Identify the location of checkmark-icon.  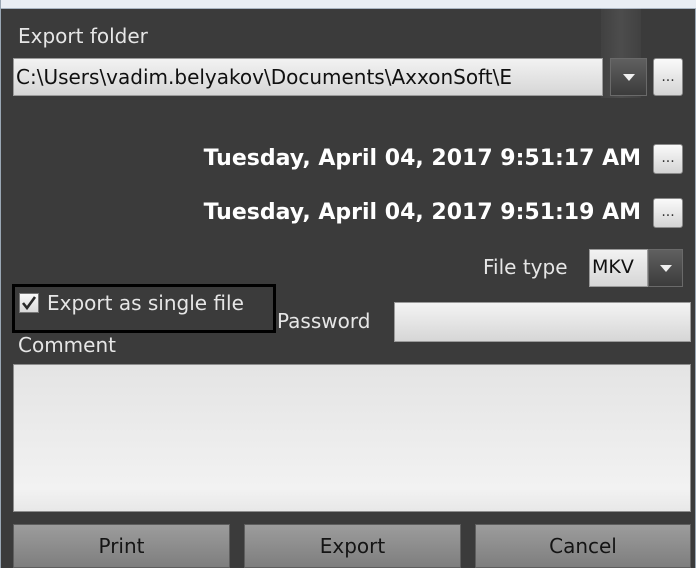
(29, 303).